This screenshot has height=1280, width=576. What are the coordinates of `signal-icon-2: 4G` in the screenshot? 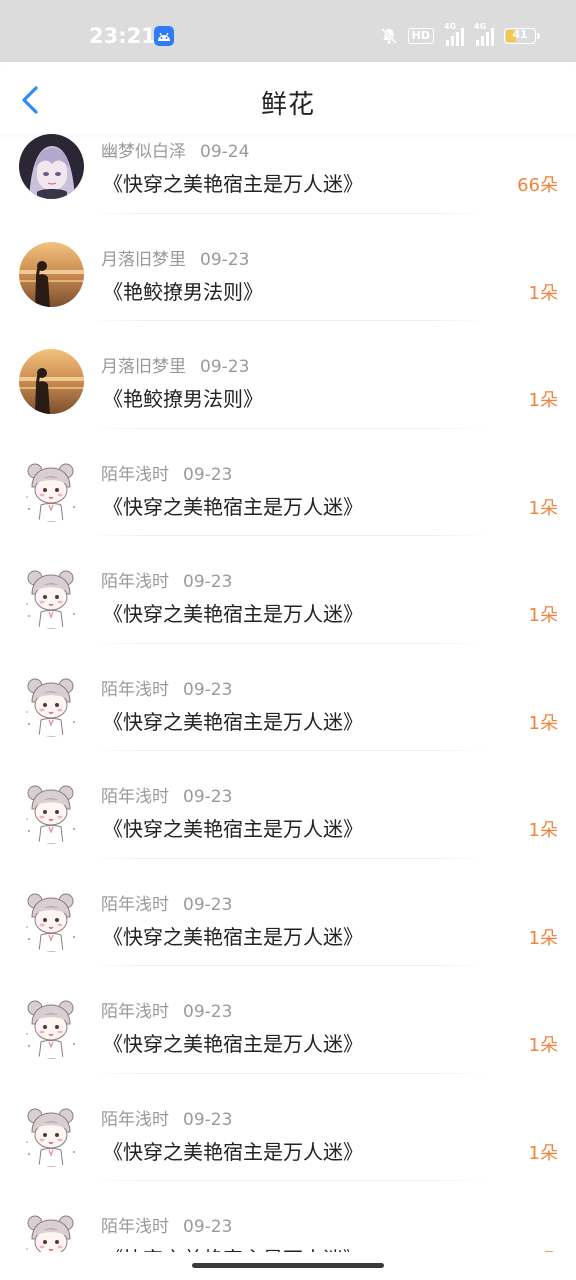 It's located at (484, 34).